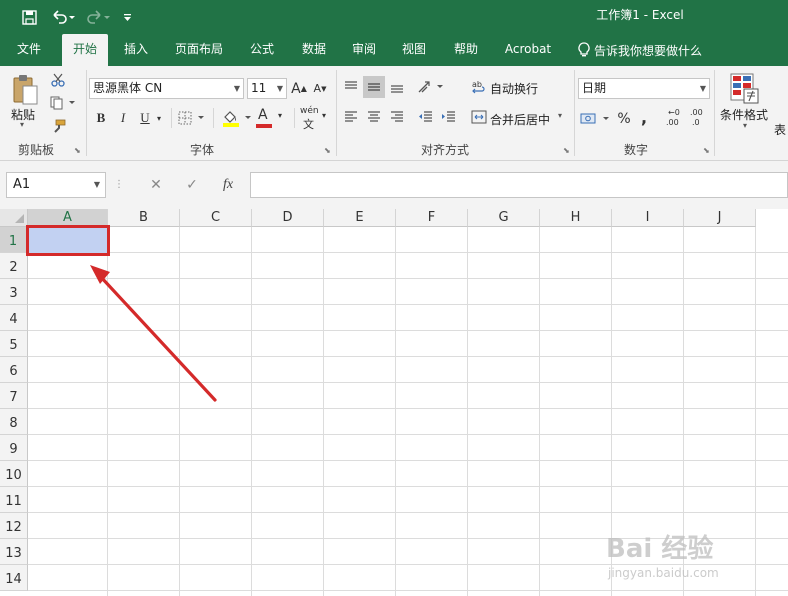  Describe the element at coordinates (567, 150) in the screenshot. I see `alignment-launcher-icon: ⬊` at that location.